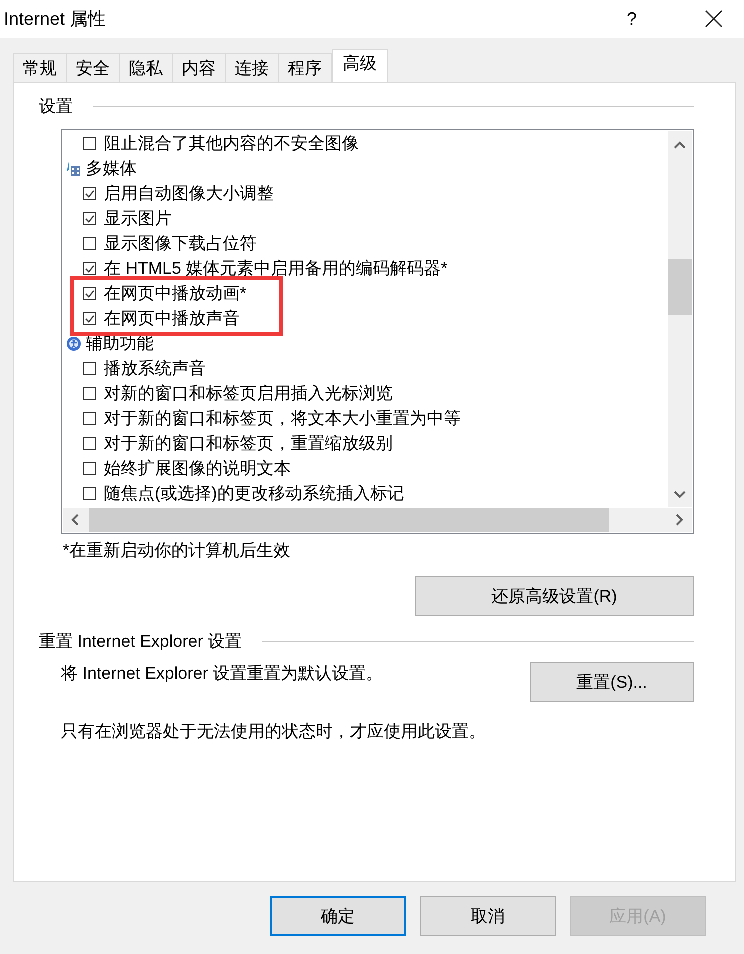 The image size is (744, 954). What do you see at coordinates (180, 244) in the screenshot?
I see `setting-label: 显示图像下载占位符` at bounding box center [180, 244].